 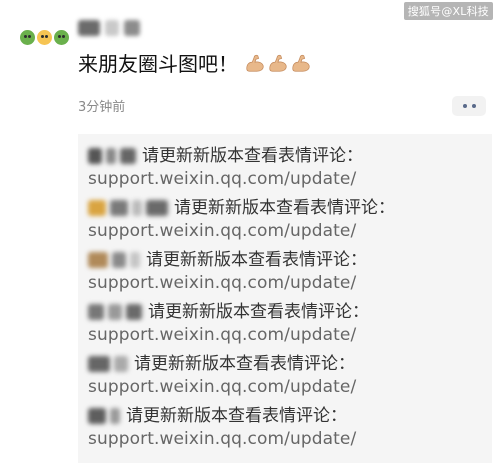 I want to click on post-time: 3分钟前, so click(x=102, y=107).